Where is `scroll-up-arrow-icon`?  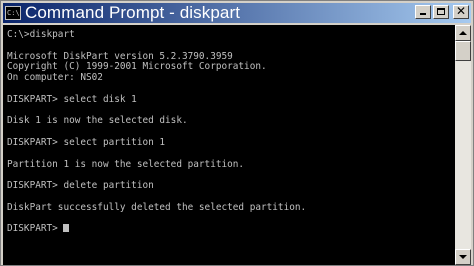 scroll-up-arrow-icon is located at coordinates (463, 33).